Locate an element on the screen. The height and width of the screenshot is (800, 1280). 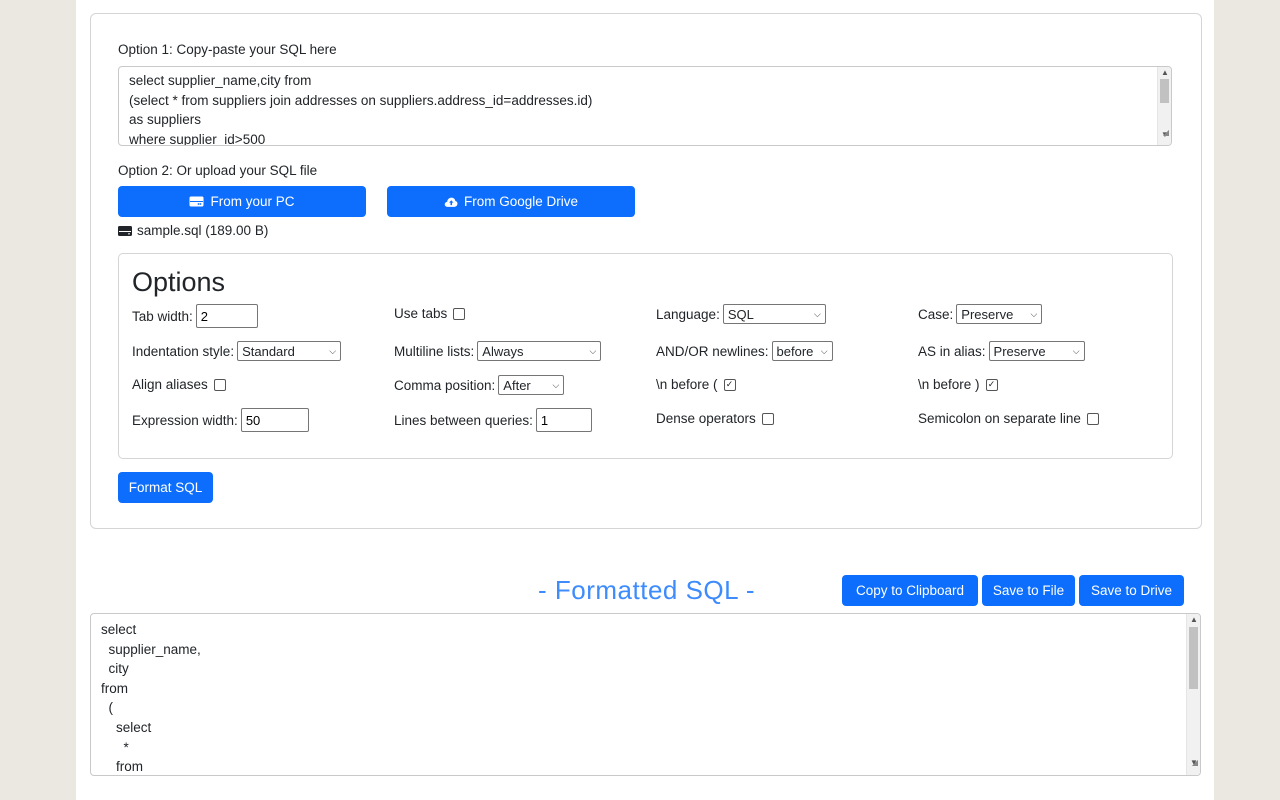
language-select: SQL ⌵ is located at coordinates (774, 314).